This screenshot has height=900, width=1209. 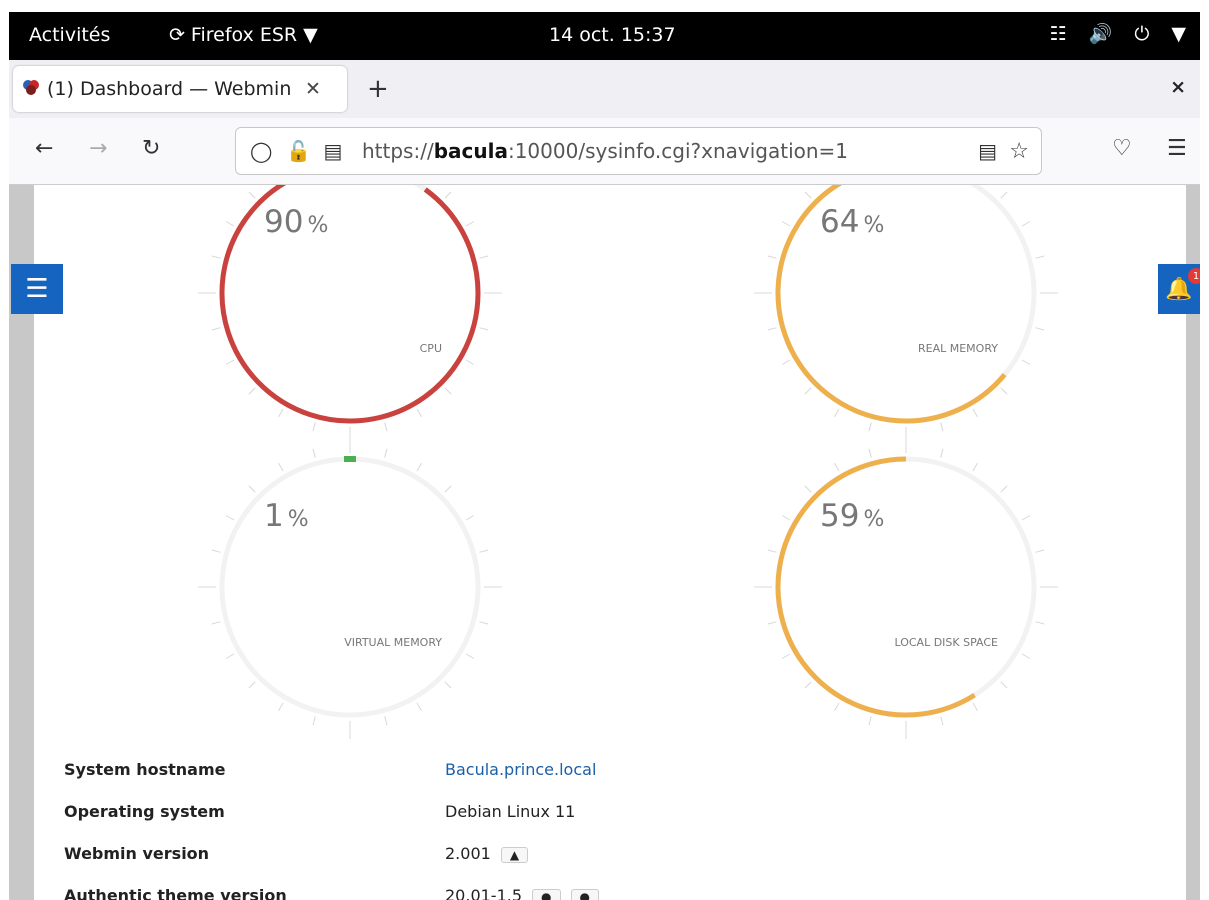 I want to click on activities-button: Activités, so click(x=69, y=35).